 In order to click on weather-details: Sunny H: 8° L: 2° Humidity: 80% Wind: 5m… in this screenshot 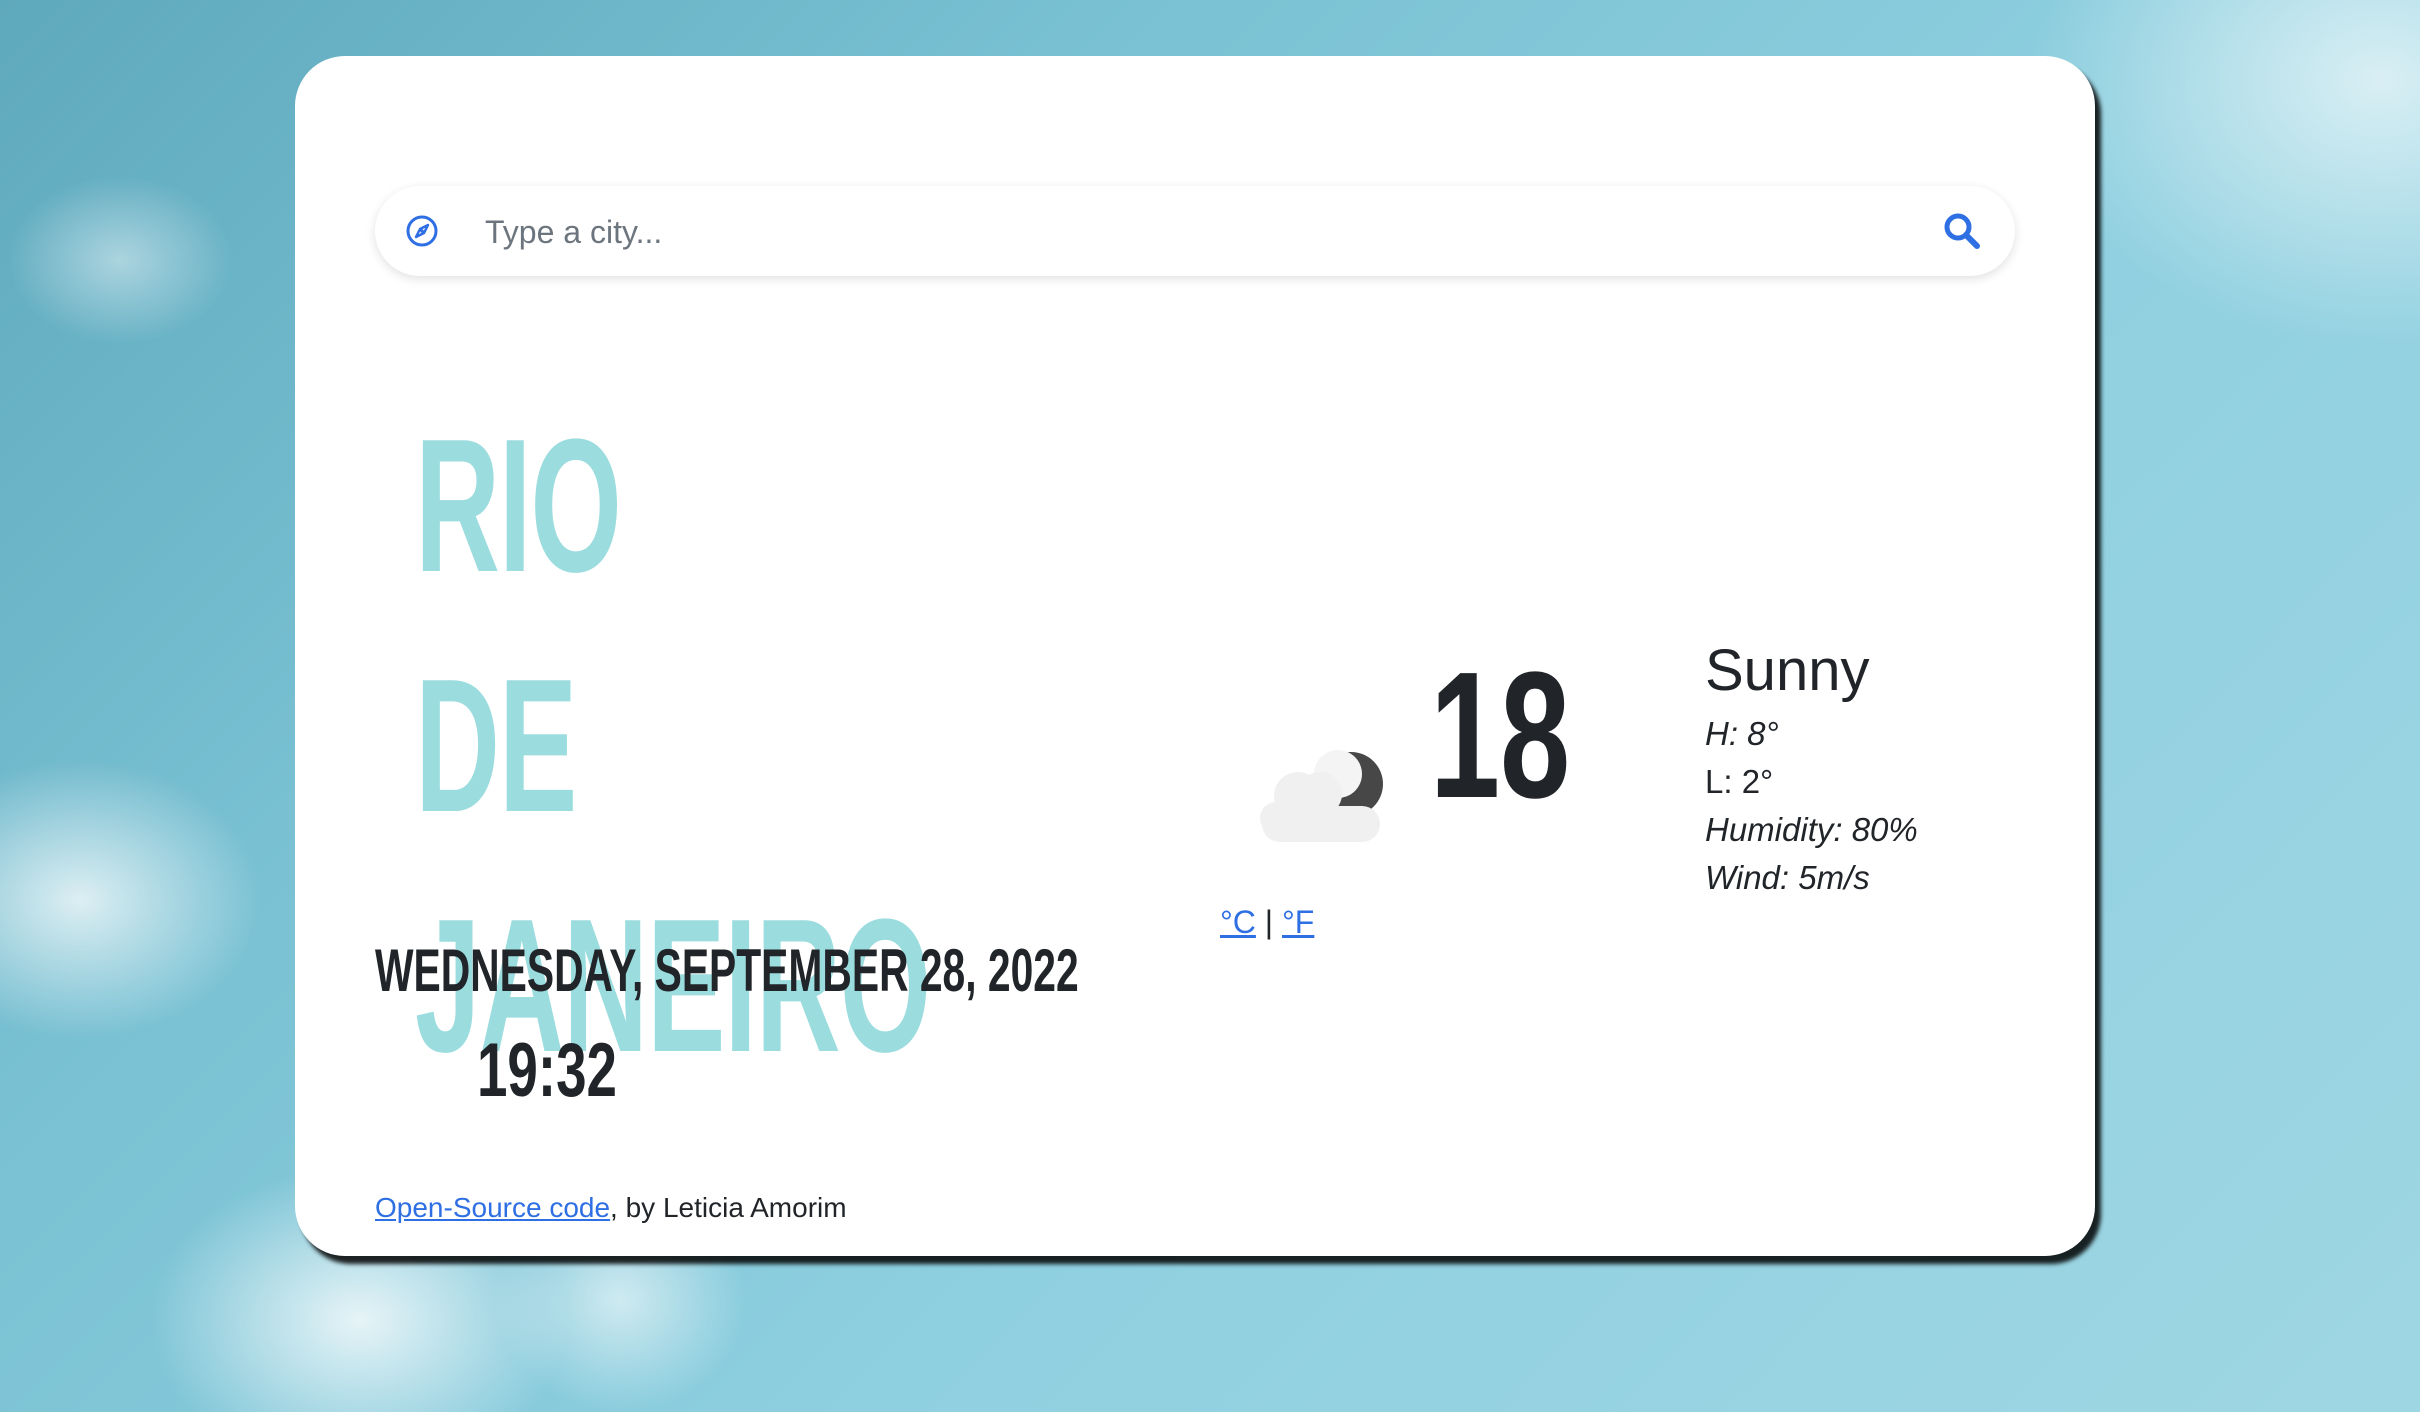, I will do `click(1811, 769)`.